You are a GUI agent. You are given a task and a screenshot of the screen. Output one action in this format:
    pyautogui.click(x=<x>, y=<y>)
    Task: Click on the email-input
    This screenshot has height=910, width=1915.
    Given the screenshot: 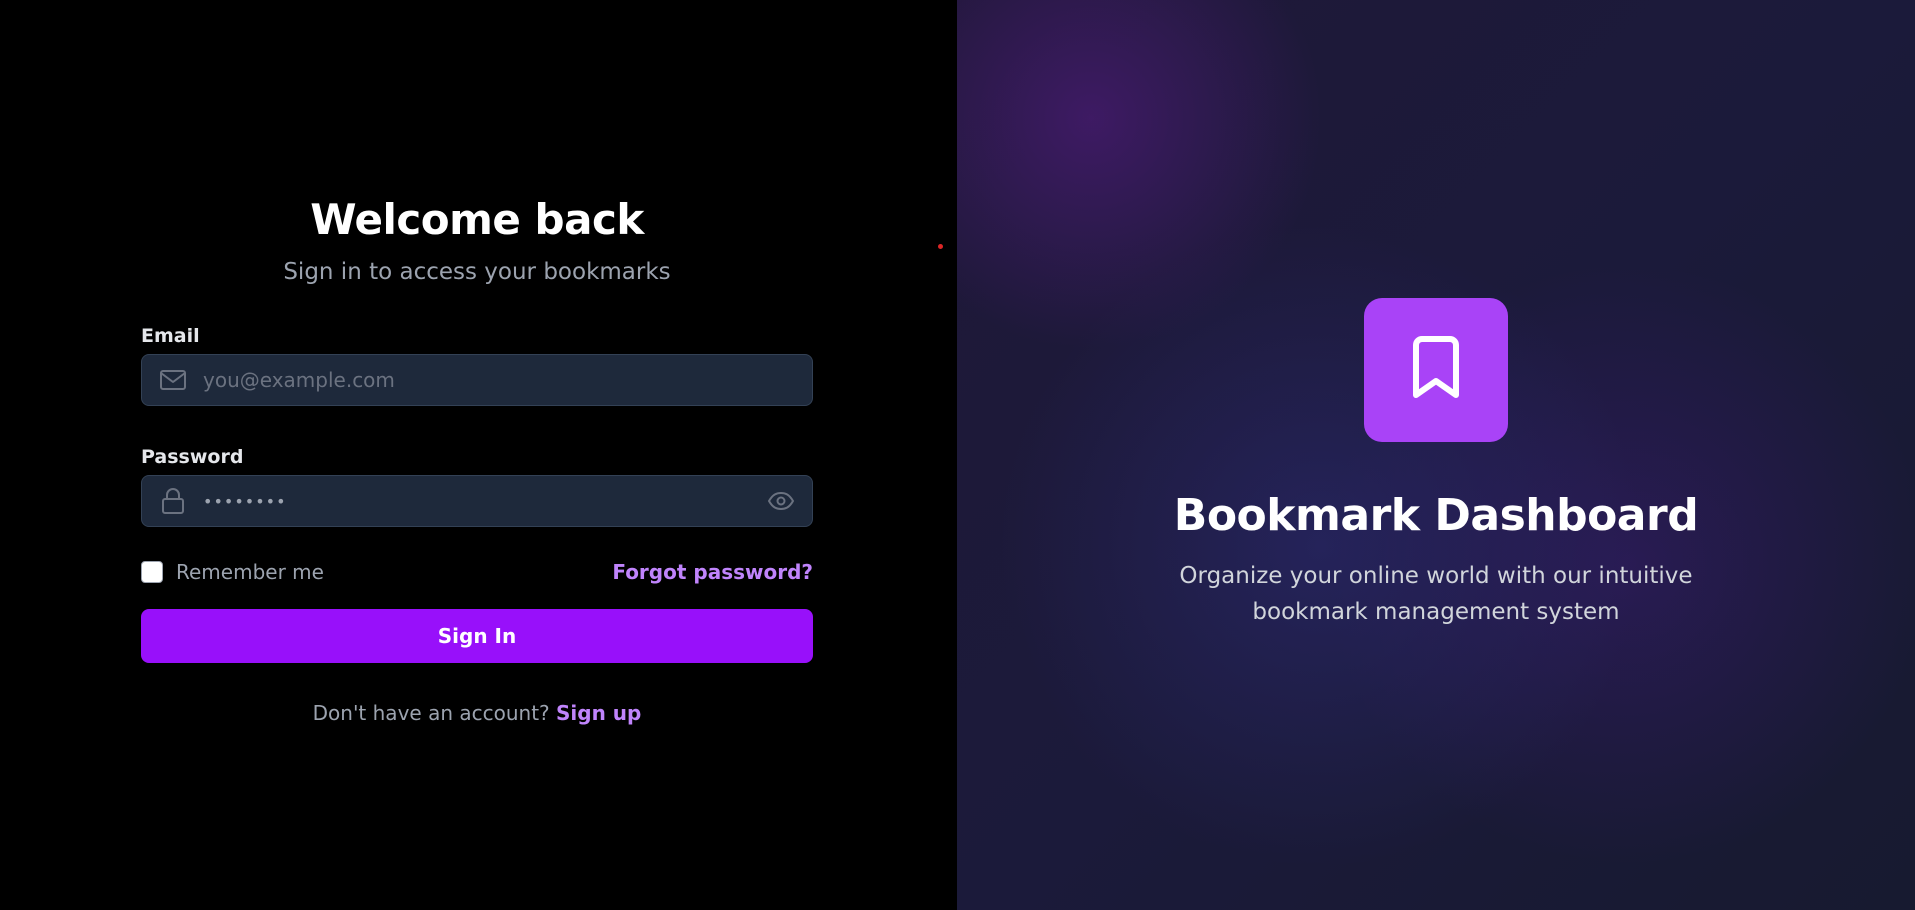 What is the action you would take?
    pyautogui.click(x=507, y=380)
    